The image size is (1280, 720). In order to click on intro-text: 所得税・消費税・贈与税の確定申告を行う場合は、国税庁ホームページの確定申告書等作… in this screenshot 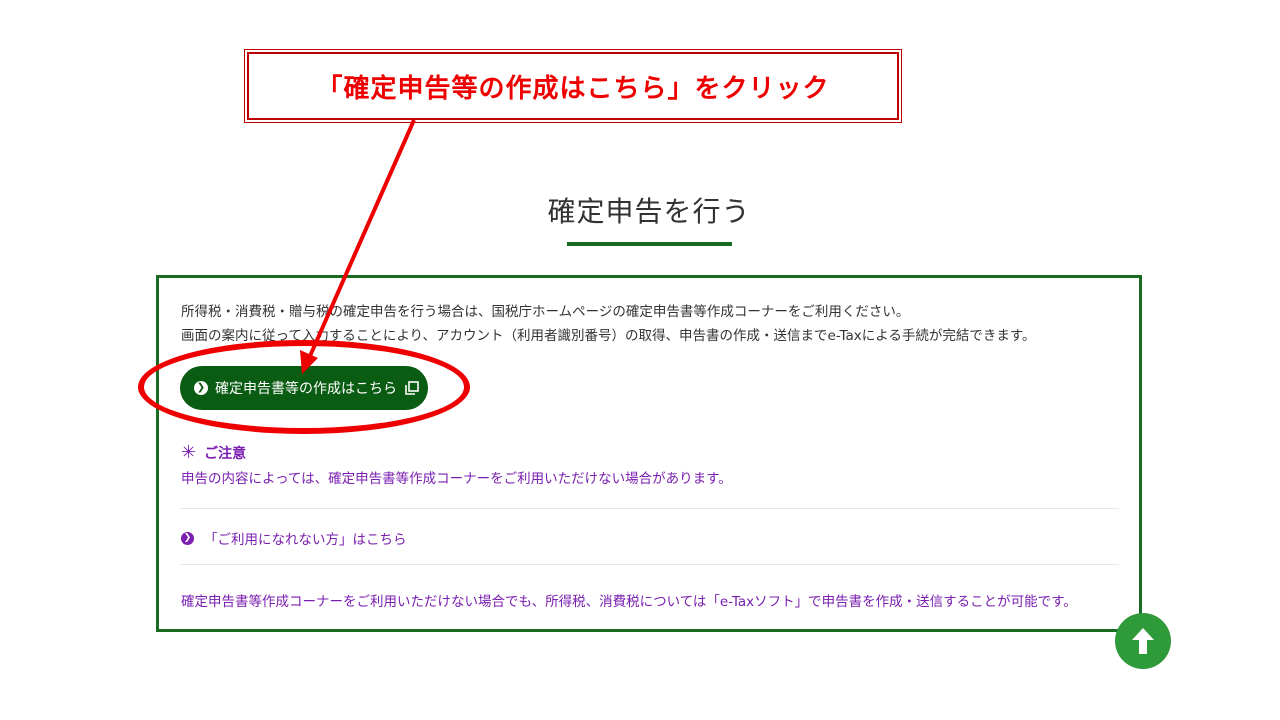, I will do `click(608, 324)`.